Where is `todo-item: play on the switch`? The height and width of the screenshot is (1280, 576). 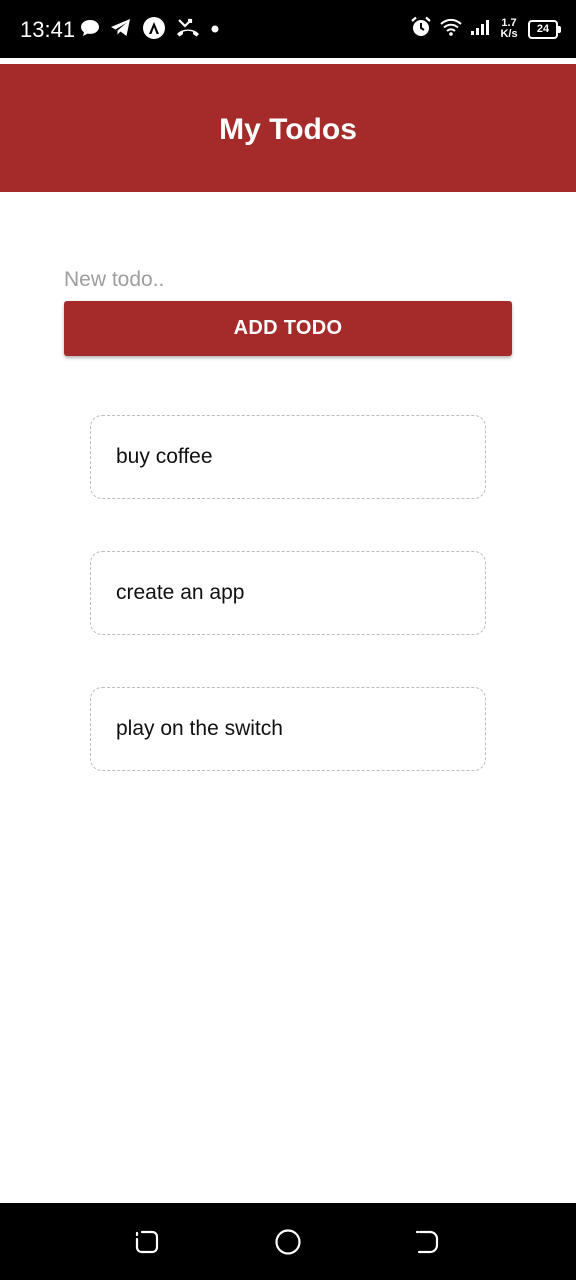
todo-item: play on the switch is located at coordinates (288, 729).